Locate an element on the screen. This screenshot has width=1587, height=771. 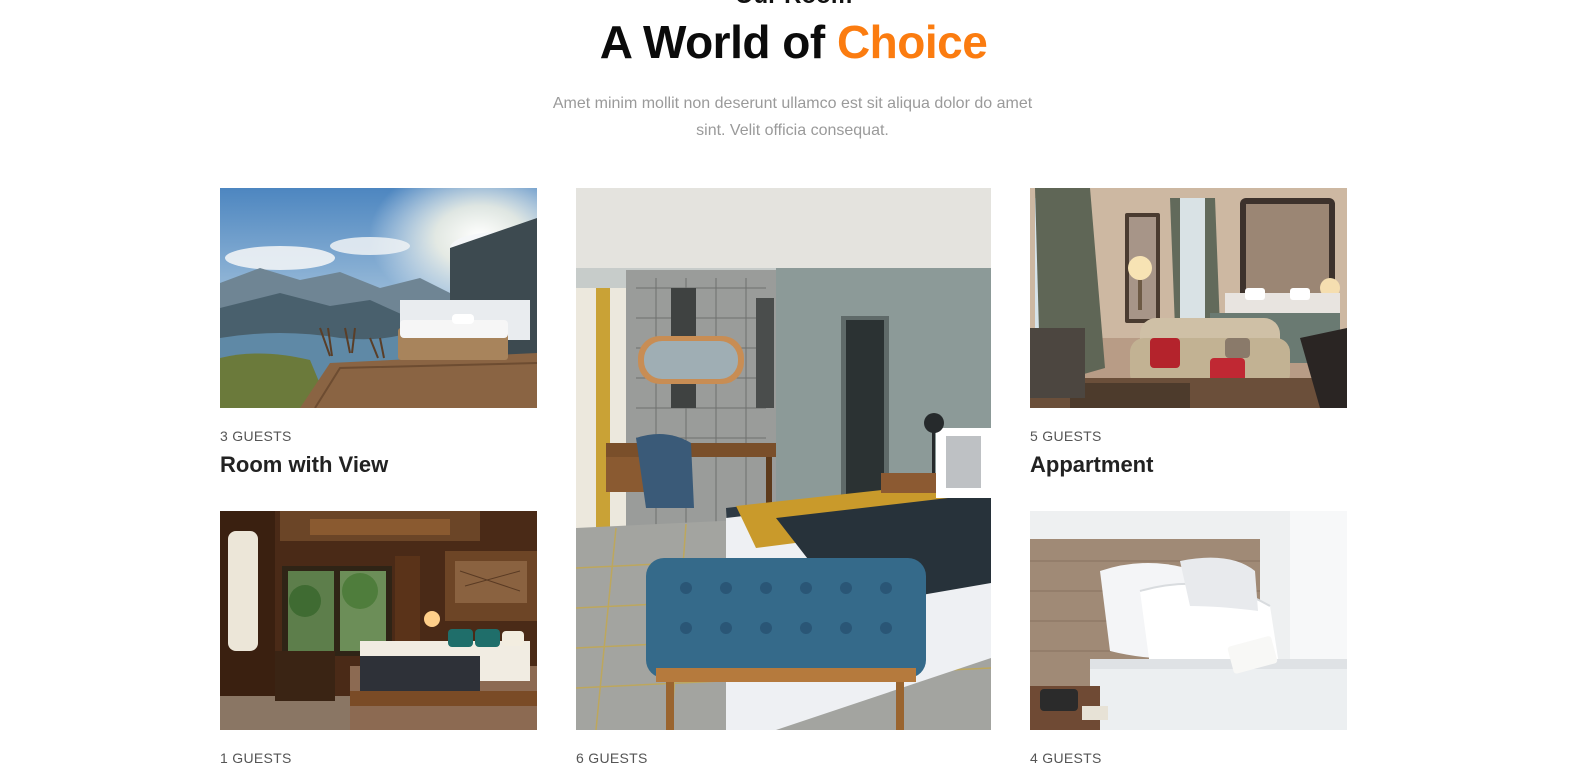
room-image-tropical-wood-bedroom is located at coordinates (378, 620).